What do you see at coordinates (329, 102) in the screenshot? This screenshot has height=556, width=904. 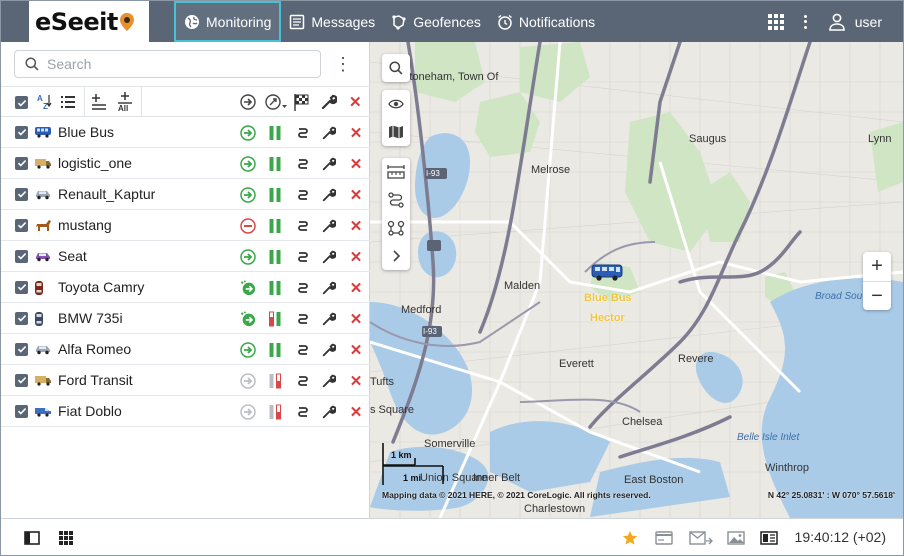 I see `header-wrench-icon` at bounding box center [329, 102].